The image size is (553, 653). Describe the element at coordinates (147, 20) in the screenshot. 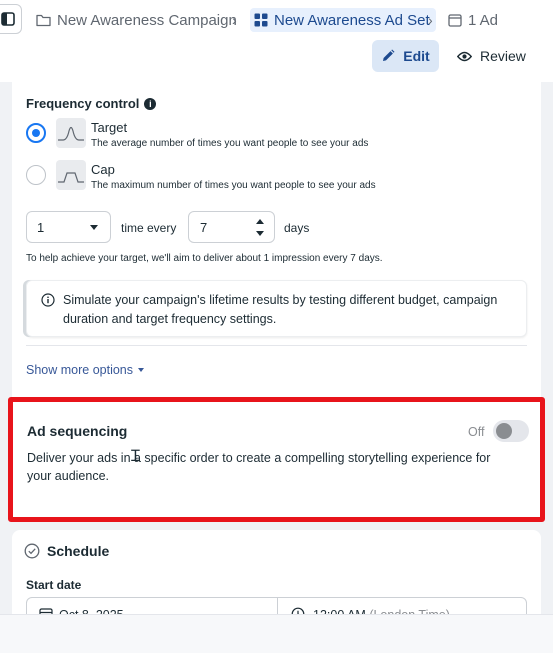

I see `breadcrumb-campaign-label: New Awareness Campaign` at that location.